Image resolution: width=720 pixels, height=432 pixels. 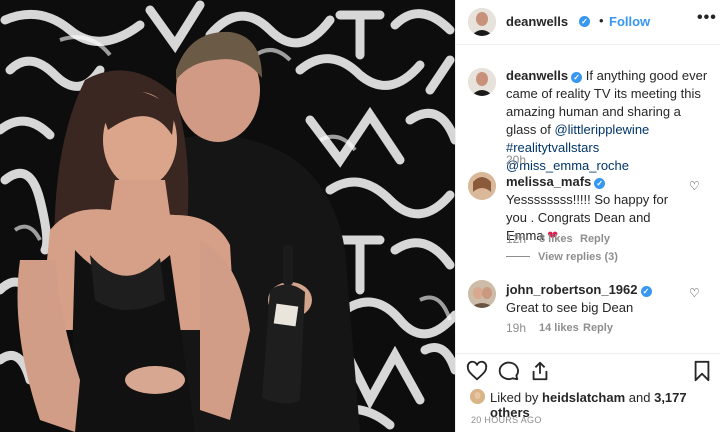 I want to click on comment-likes-count: 8 likes, so click(x=556, y=239).